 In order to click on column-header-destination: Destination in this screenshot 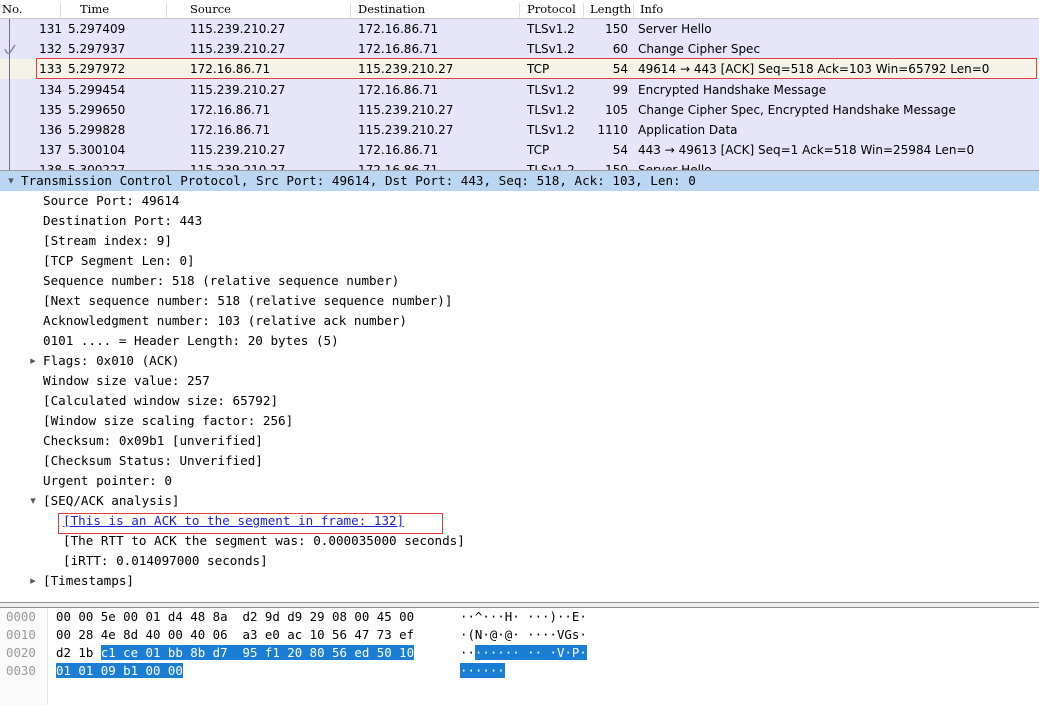, I will do `click(391, 9)`.